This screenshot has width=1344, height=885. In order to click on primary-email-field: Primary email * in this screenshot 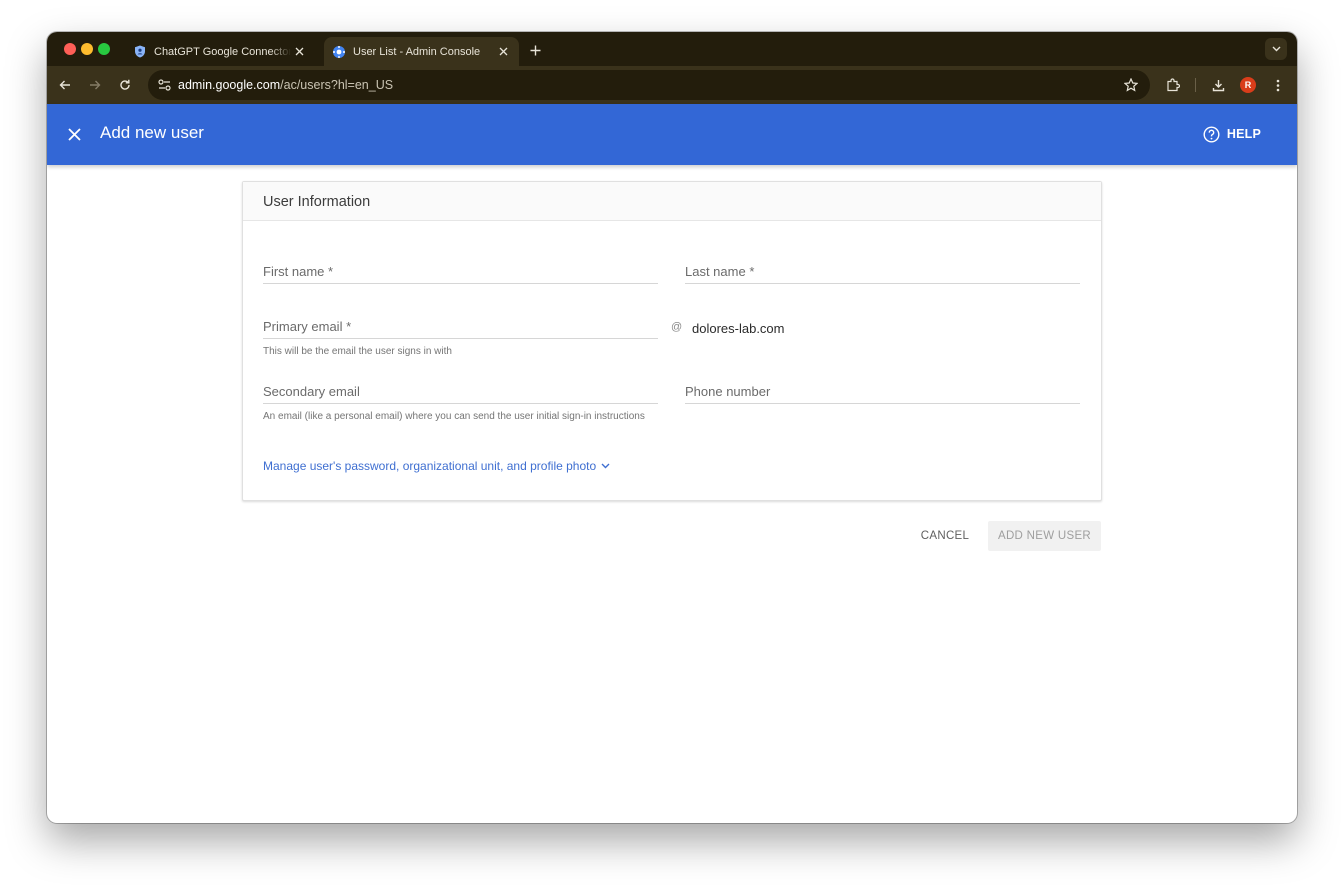, I will do `click(460, 327)`.